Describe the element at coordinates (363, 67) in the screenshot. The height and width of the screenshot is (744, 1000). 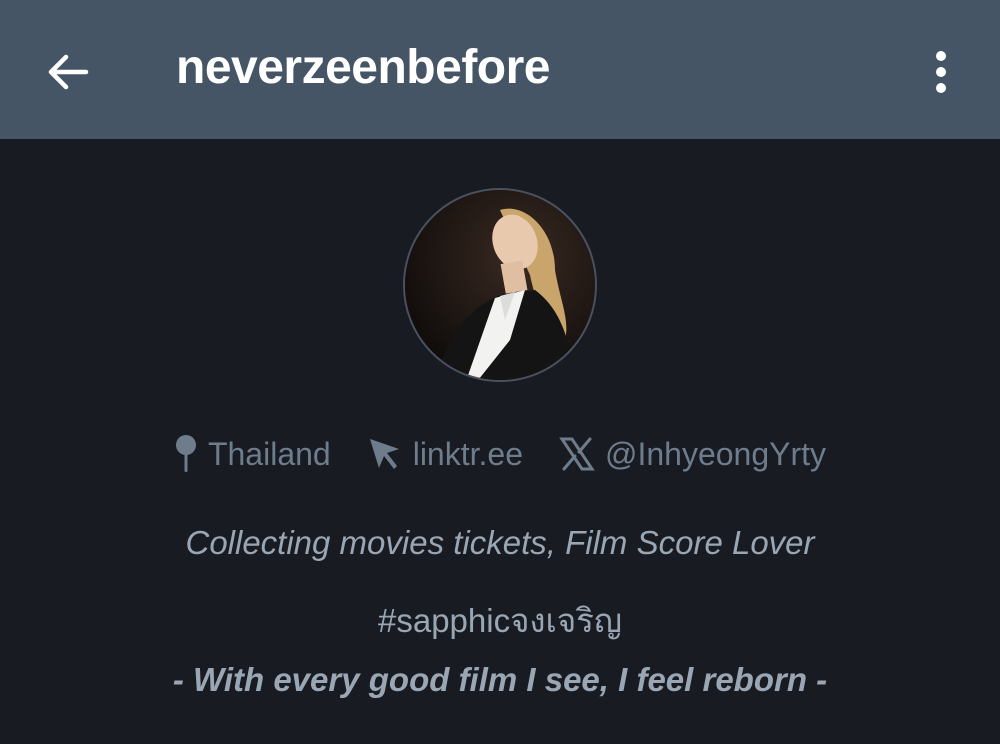
I see `page-title: neverzeenbefore` at that location.